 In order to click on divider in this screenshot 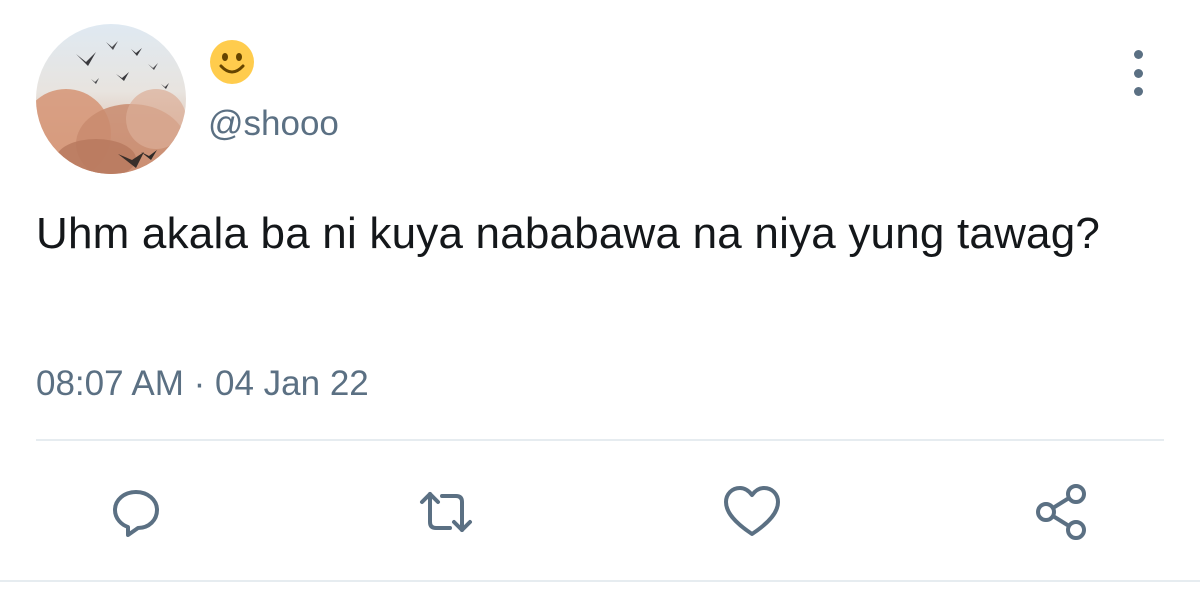, I will do `click(600, 440)`.